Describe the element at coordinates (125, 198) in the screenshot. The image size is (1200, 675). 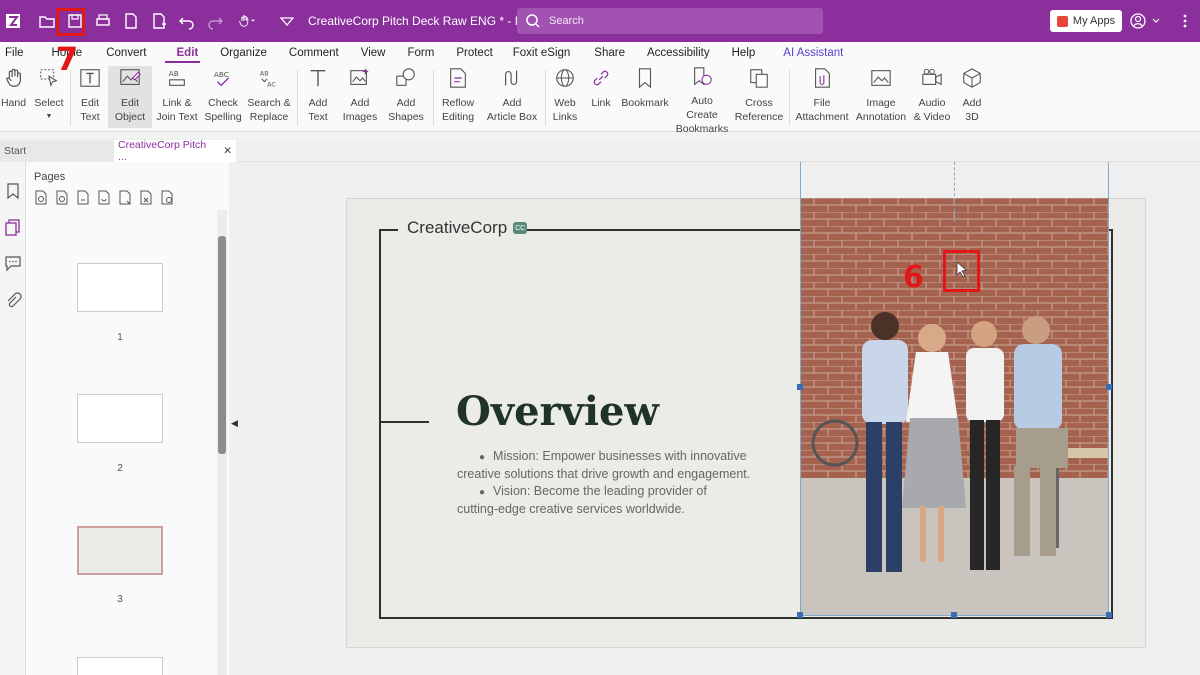
I see `extract-page-icon` at that location.